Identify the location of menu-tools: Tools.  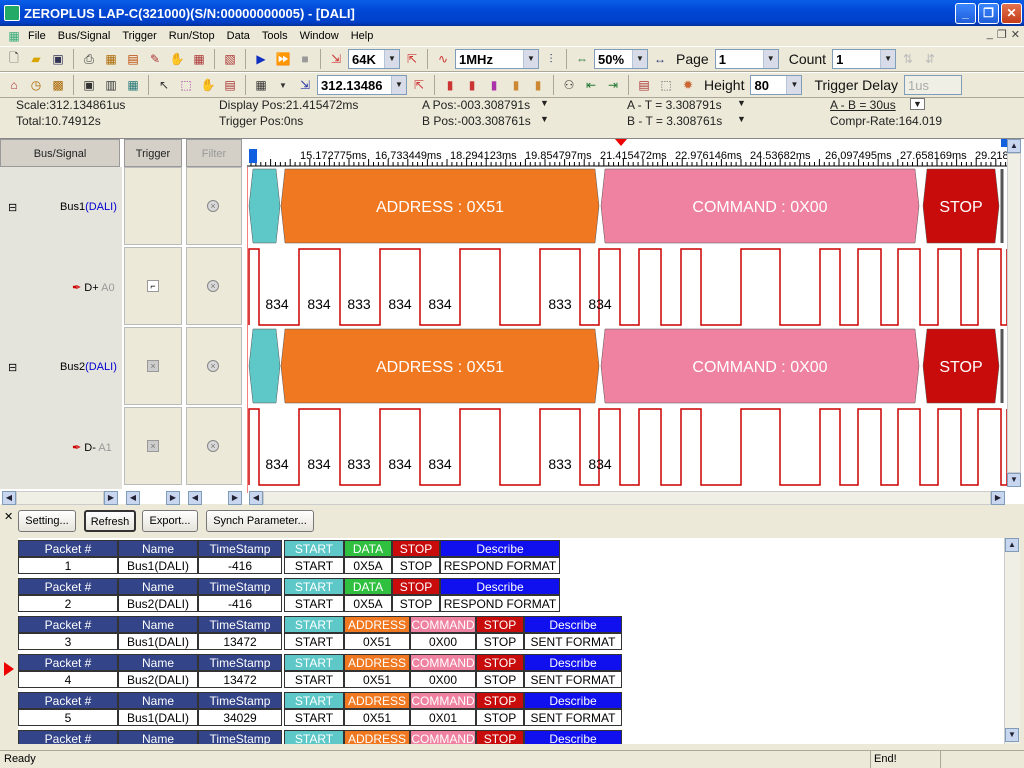
(275, 36).